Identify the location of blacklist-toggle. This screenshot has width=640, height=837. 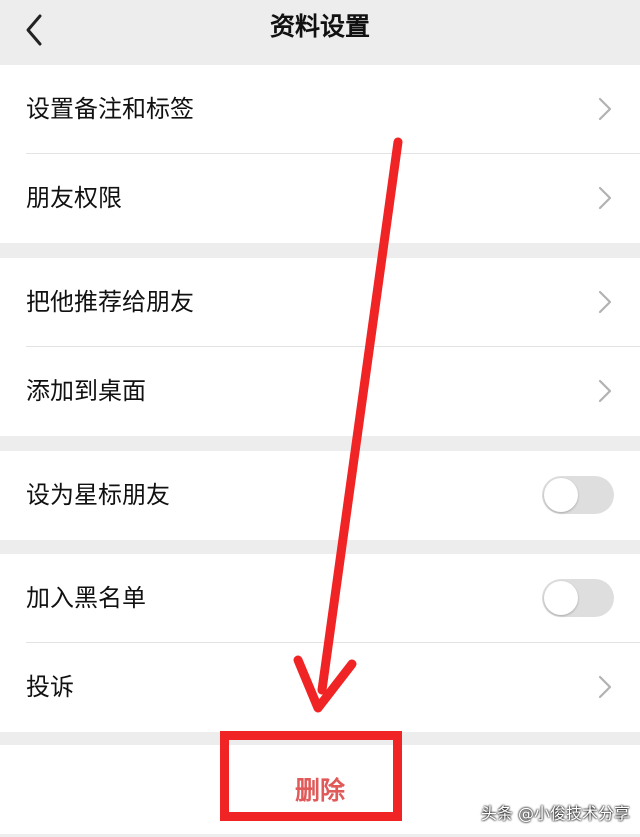
(578, 598).